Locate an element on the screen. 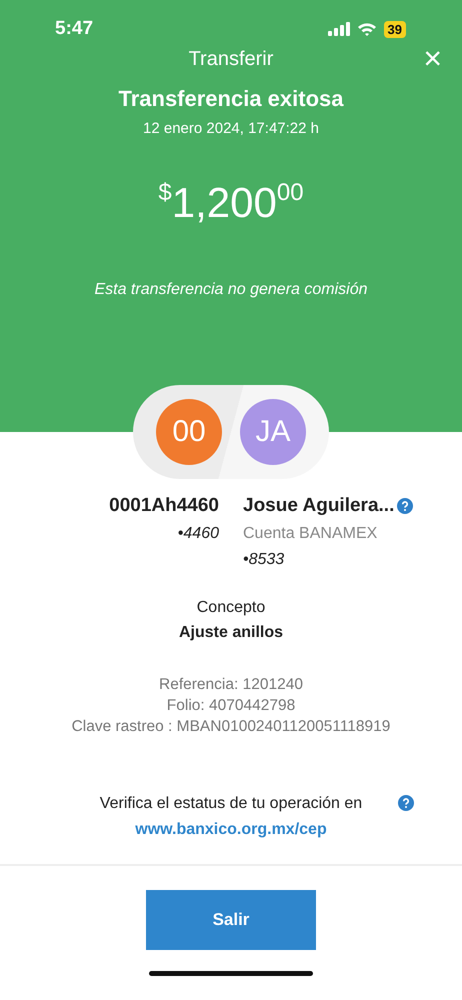 This screenshot has width=462, height=1000. screen-title: Transferir is located at coordinates (231, 59).